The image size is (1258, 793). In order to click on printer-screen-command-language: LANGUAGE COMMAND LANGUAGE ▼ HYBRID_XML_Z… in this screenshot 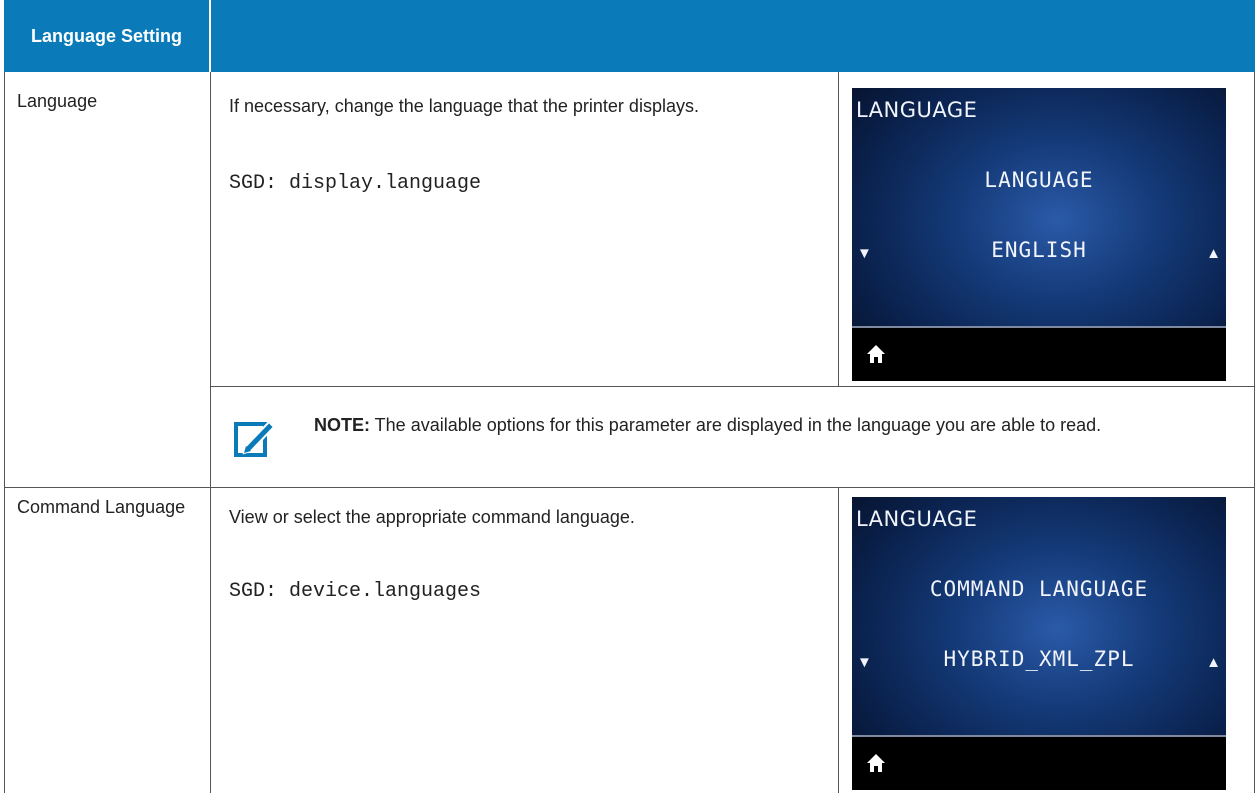, I will do `click(1039, 643)`.